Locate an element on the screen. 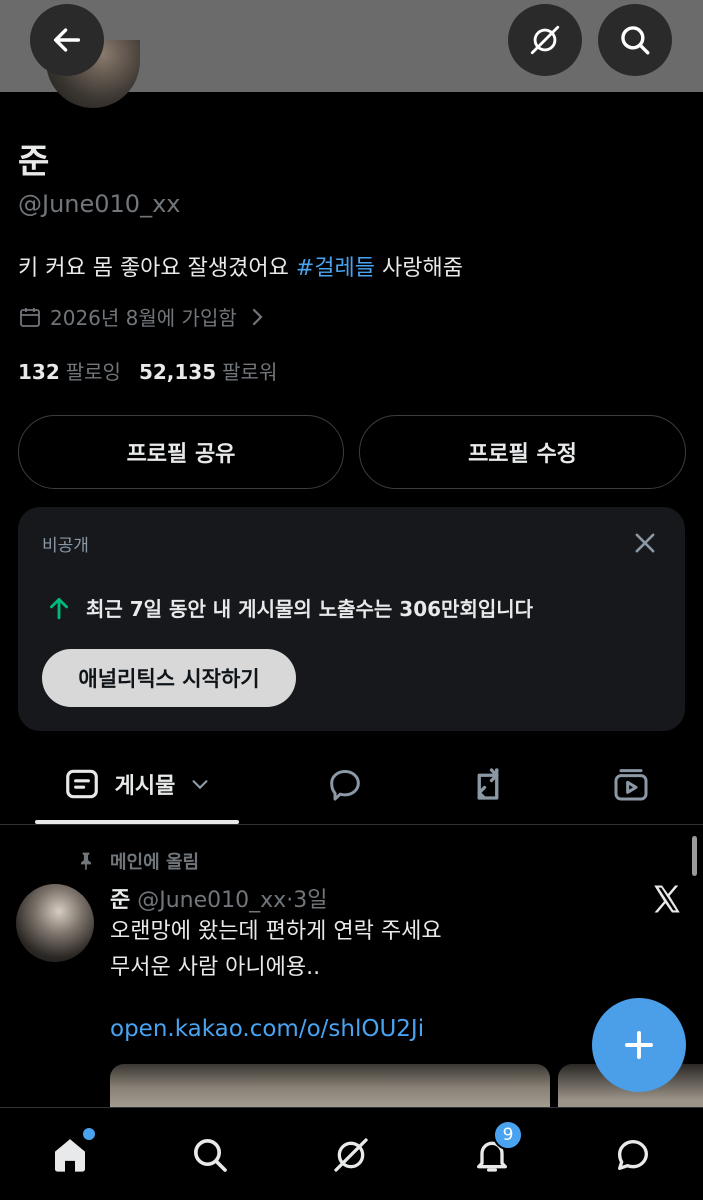 This screenshot has height=1200, width=703. follow-stats: 132 팔로잉 52,135 팔로워 is located at coordinates (147, 370).